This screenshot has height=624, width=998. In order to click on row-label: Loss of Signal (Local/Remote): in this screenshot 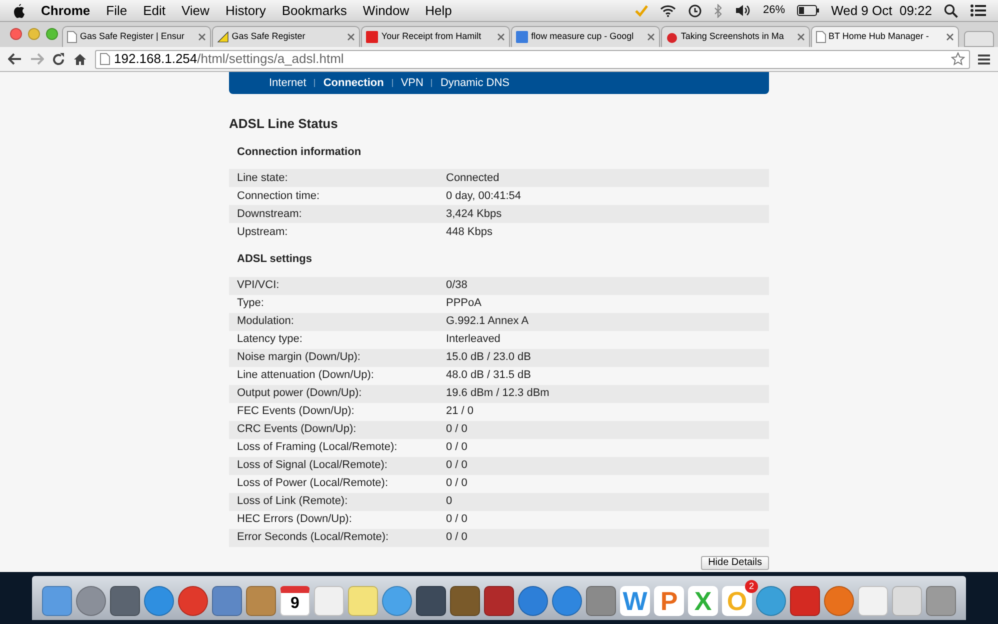, I will do `click(312, 466)`.